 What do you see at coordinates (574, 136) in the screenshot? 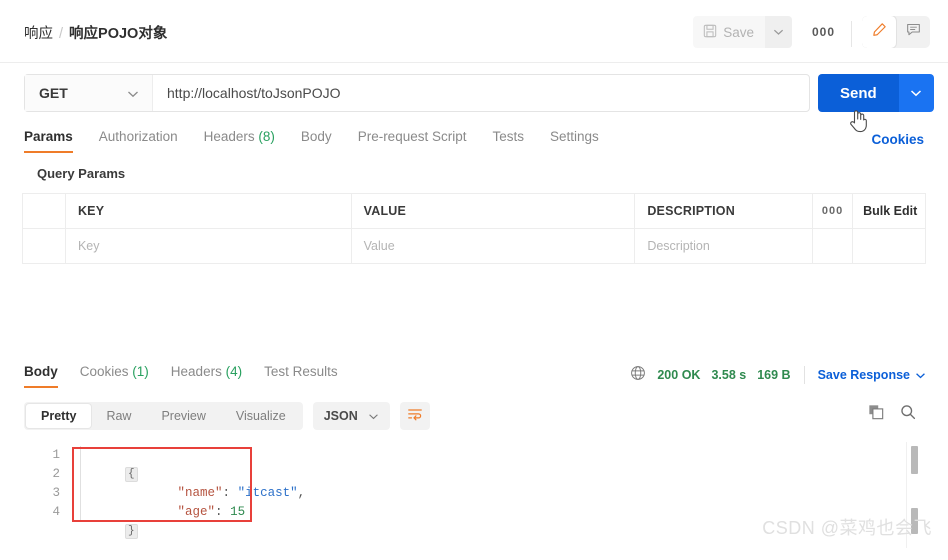
I see `tab-settings-label: Settings` at bounding box center [574, 136].